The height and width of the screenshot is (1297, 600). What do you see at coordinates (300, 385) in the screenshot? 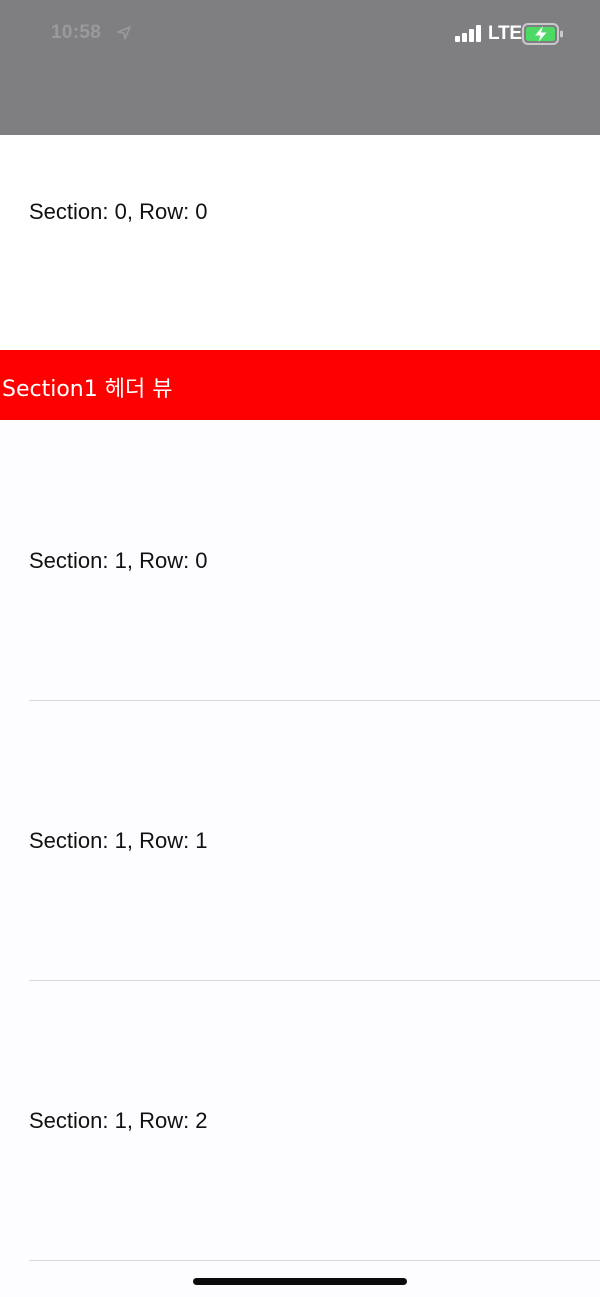
I see `section-header: Section1 헤더 뷰` at bounding box center [300, 385].